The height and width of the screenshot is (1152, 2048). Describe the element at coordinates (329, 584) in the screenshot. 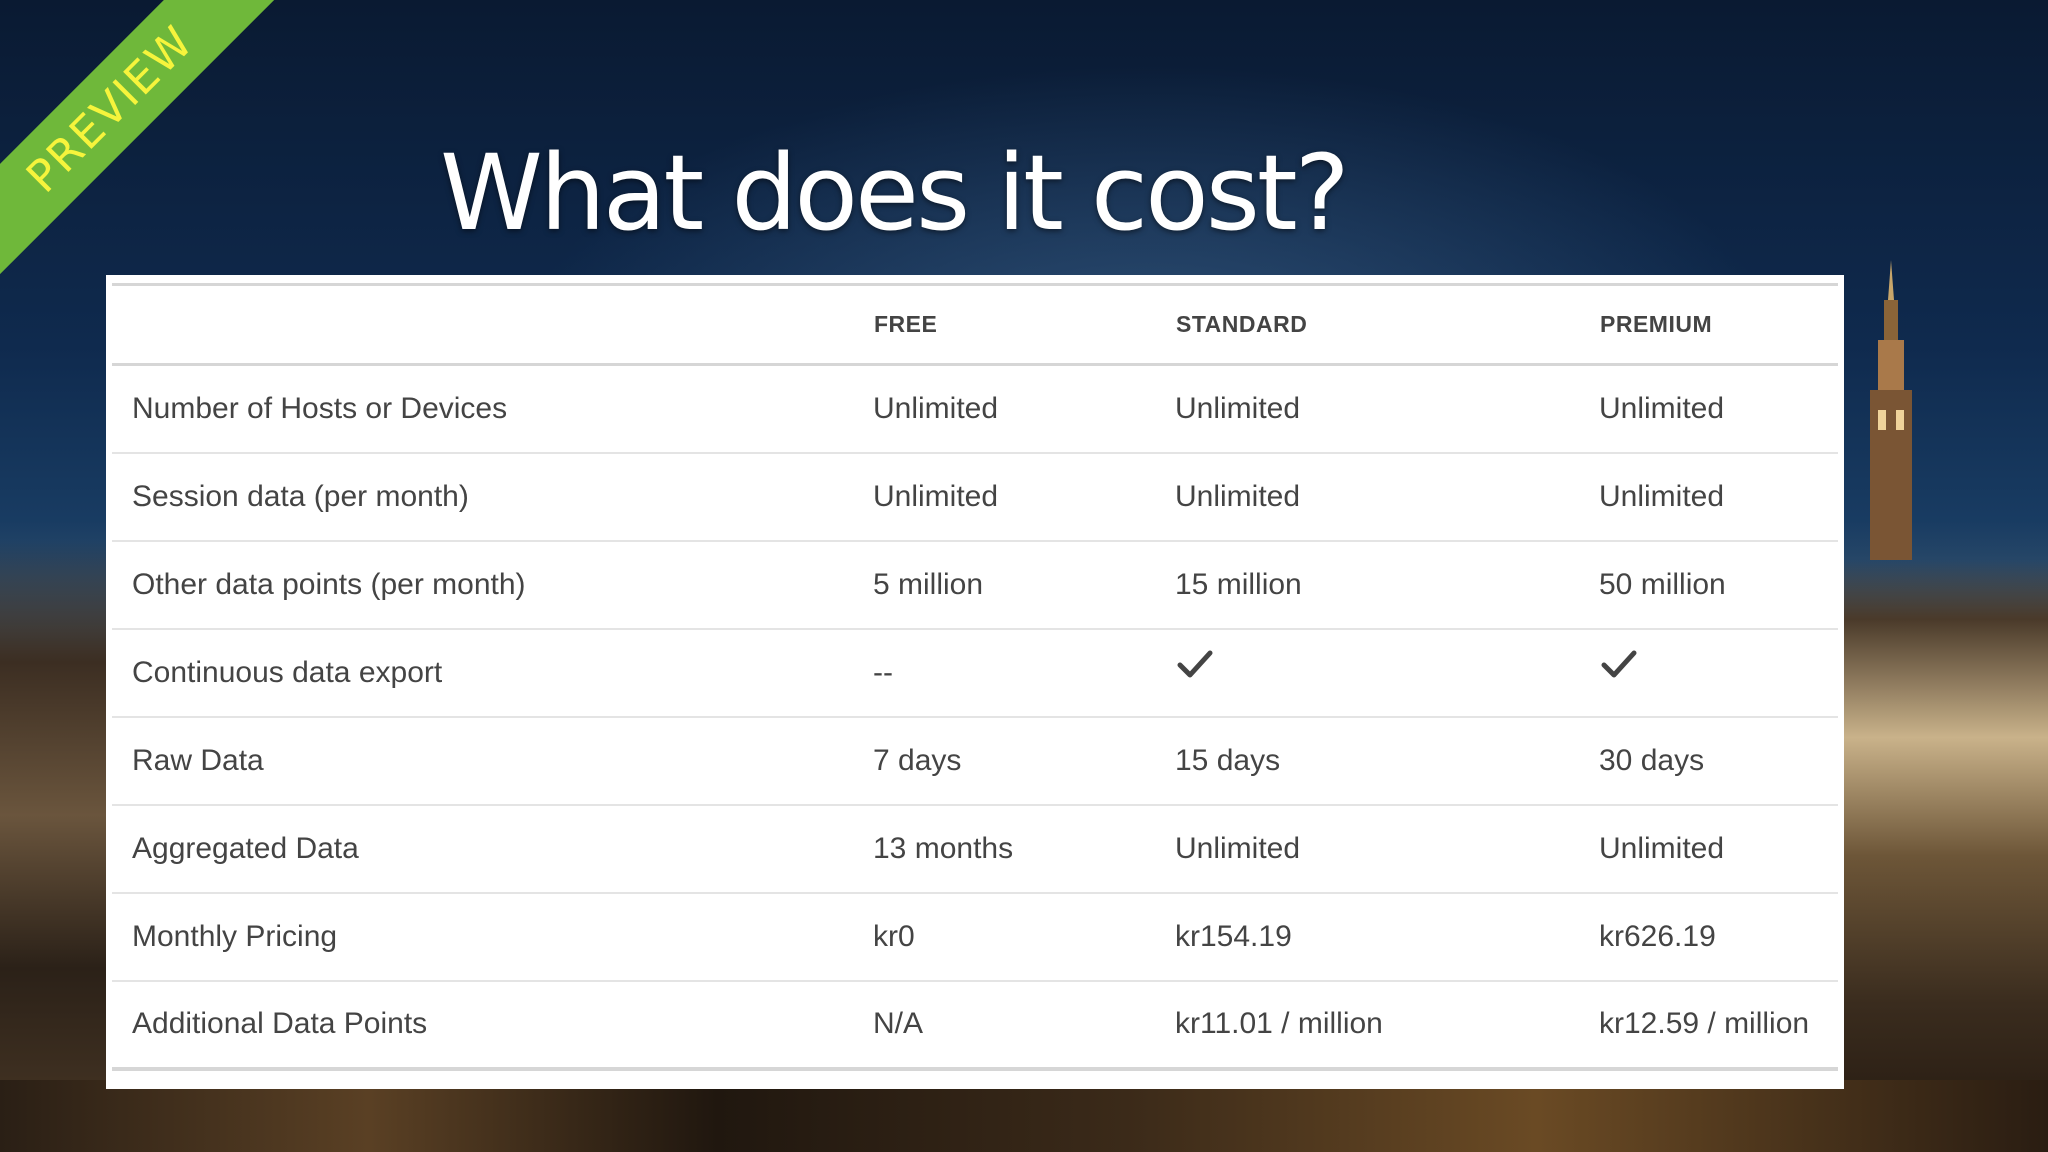

I see `feature-label: Other data points (per month)` at that location.